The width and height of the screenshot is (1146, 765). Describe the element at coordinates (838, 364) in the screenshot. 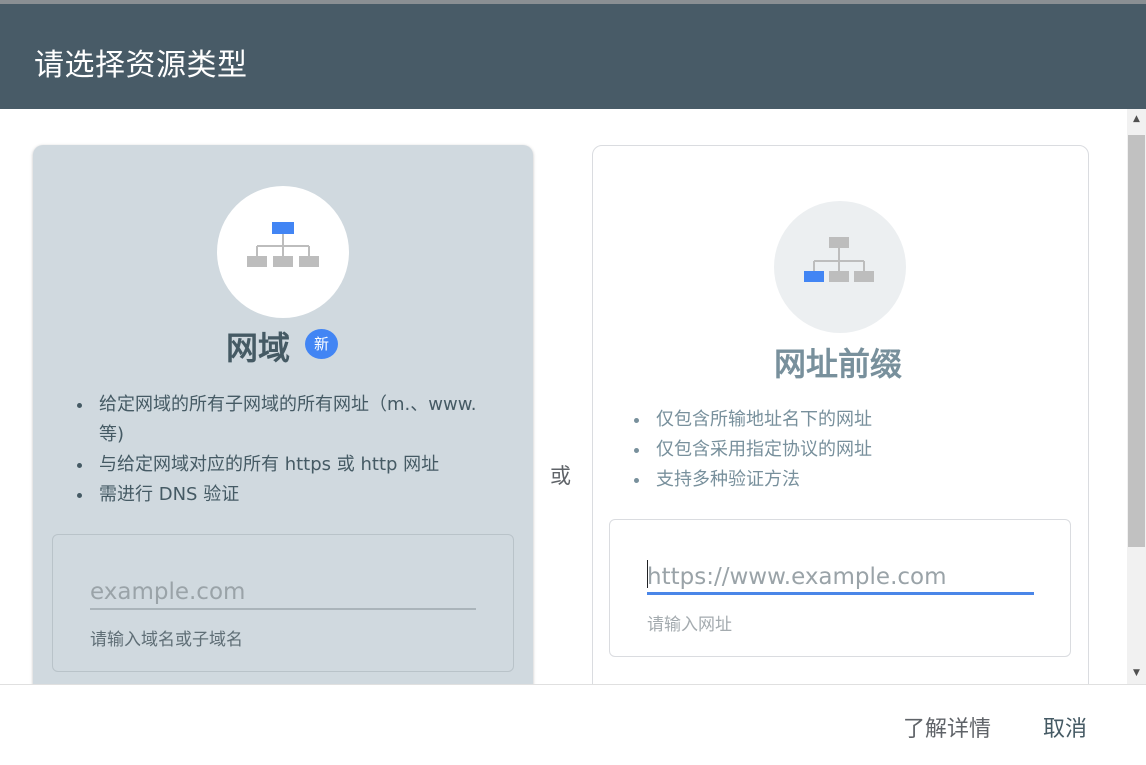

I see `prefix-card-title: 网址前缀` at that location.